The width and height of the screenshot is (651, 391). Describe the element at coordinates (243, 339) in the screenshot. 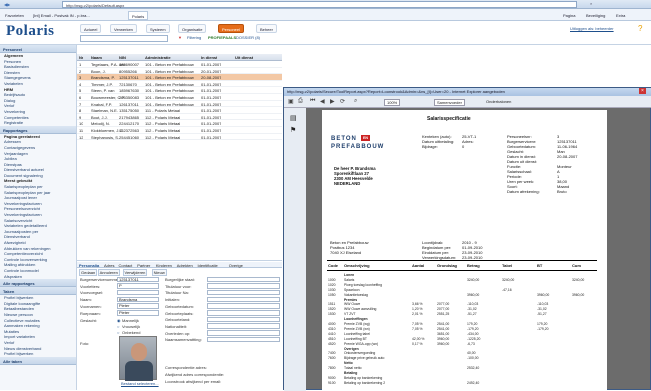

I see `naamsamenvattting-field` at that location.